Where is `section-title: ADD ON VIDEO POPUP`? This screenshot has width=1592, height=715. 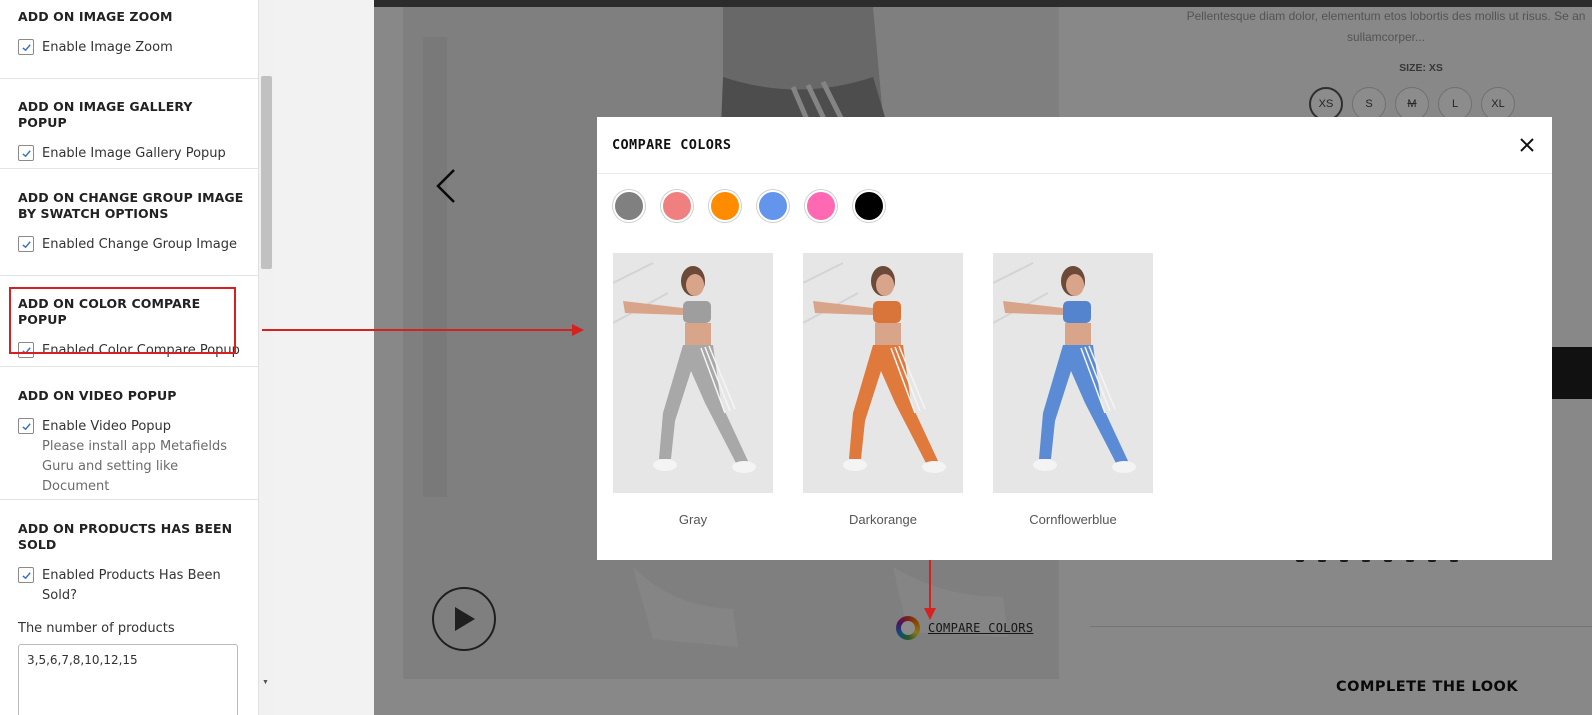 section-title: ADD ON VIDEO POPUP is located at coordinates (97, 395).